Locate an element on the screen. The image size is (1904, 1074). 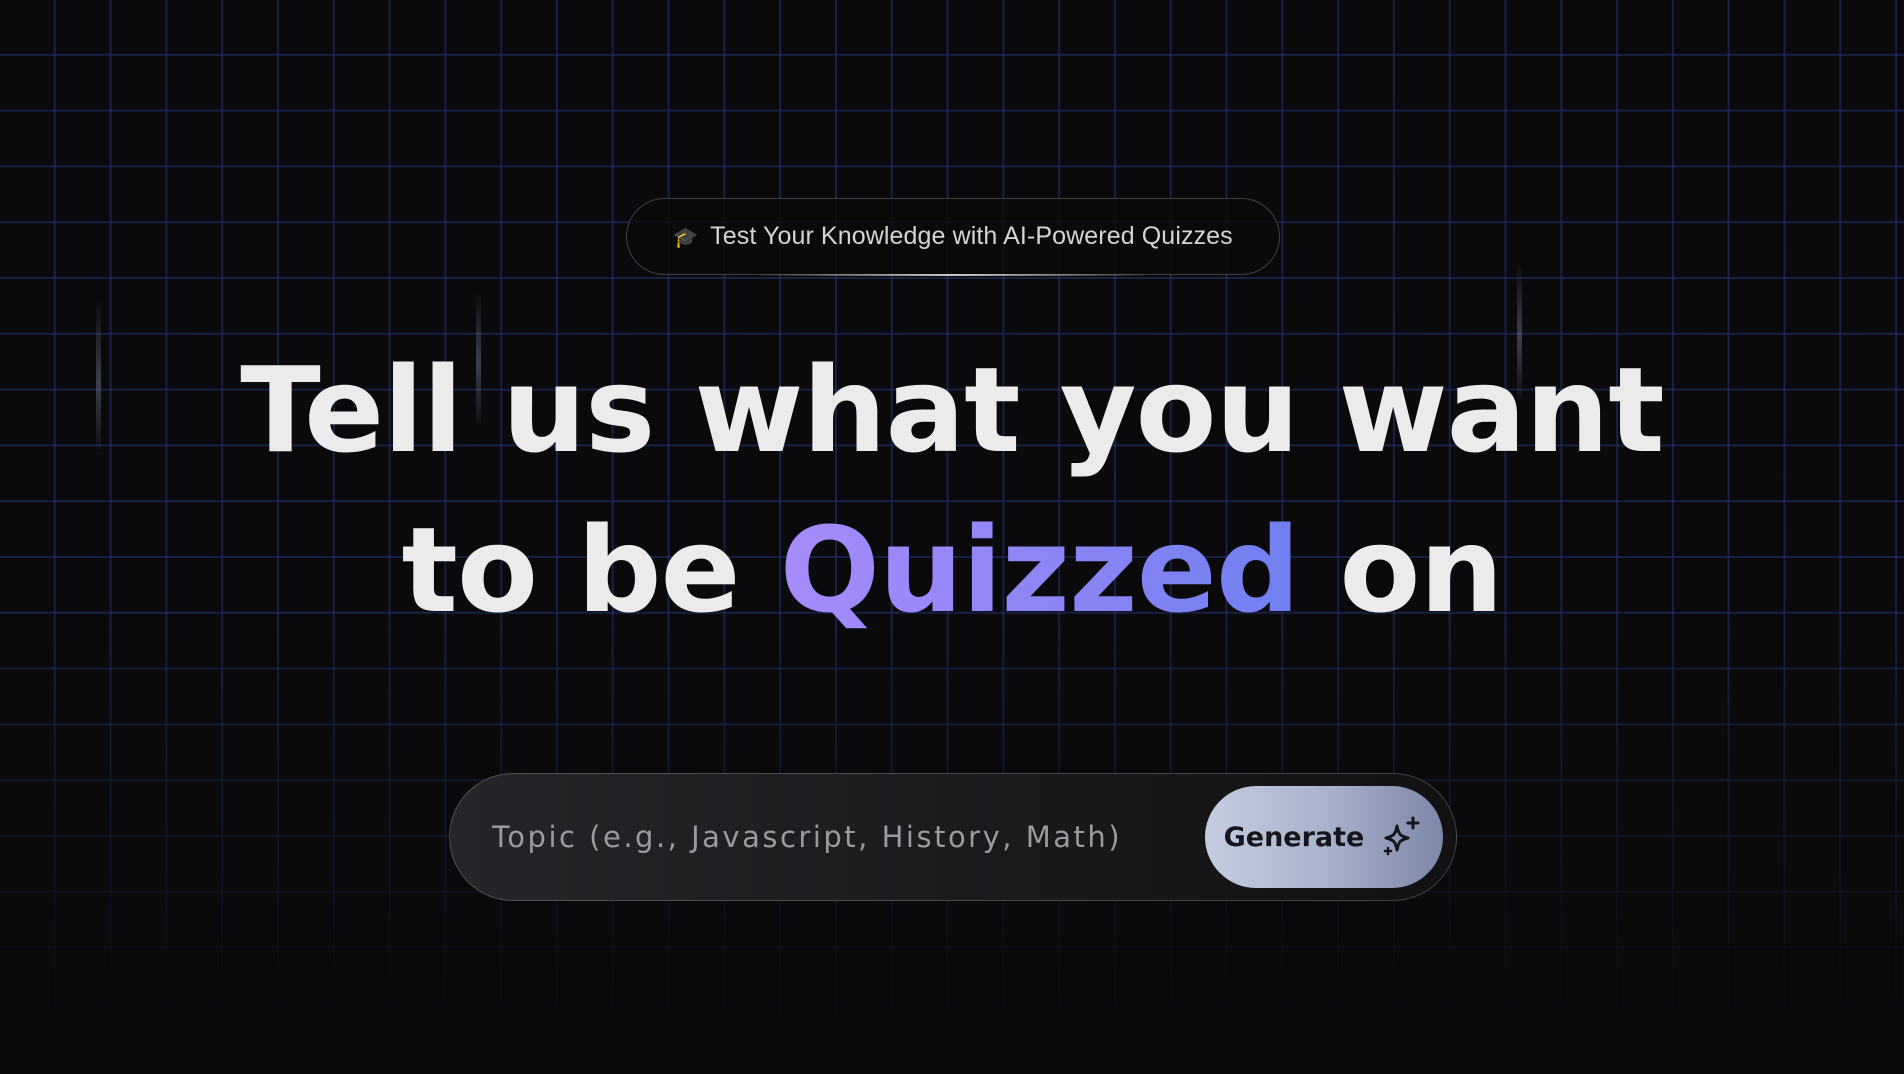
generate-button: Generate is located at coordinates (1324, 837).